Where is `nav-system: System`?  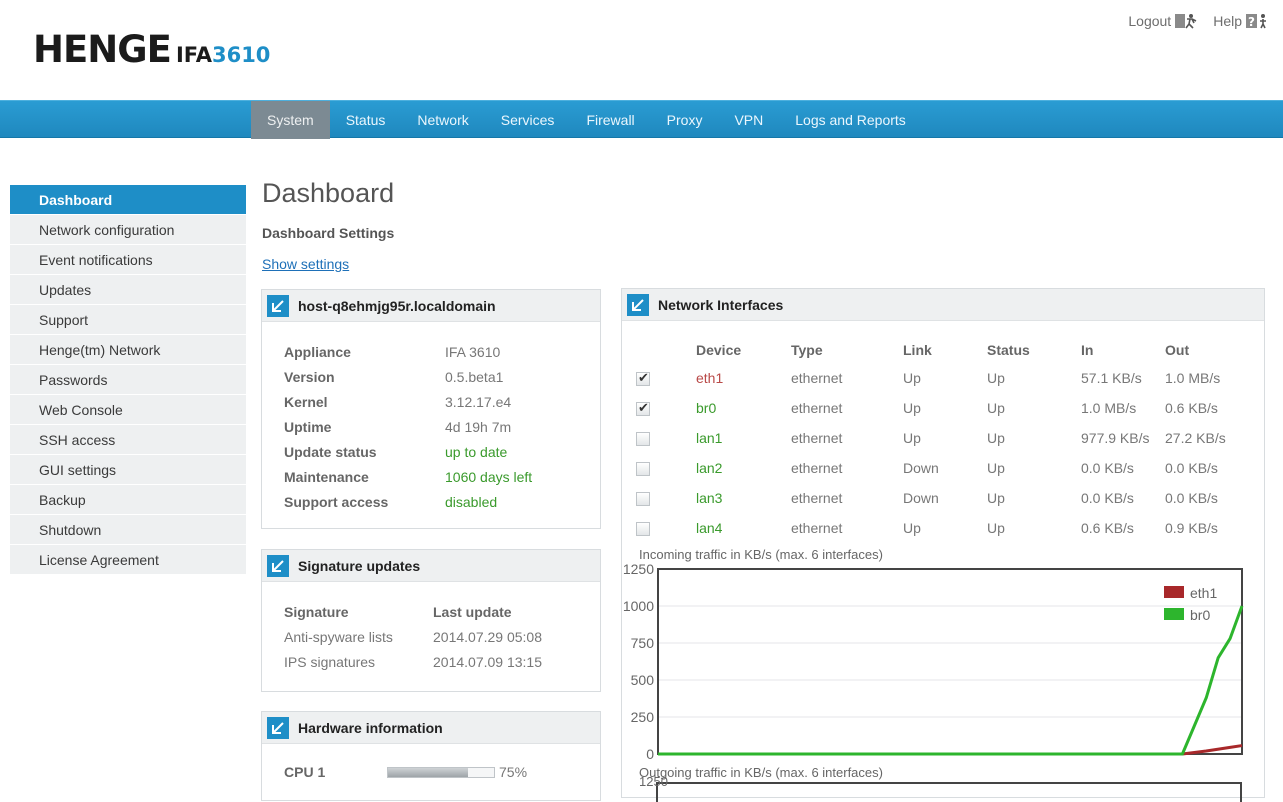 nav-system: System is located at coordinates (290, 120).